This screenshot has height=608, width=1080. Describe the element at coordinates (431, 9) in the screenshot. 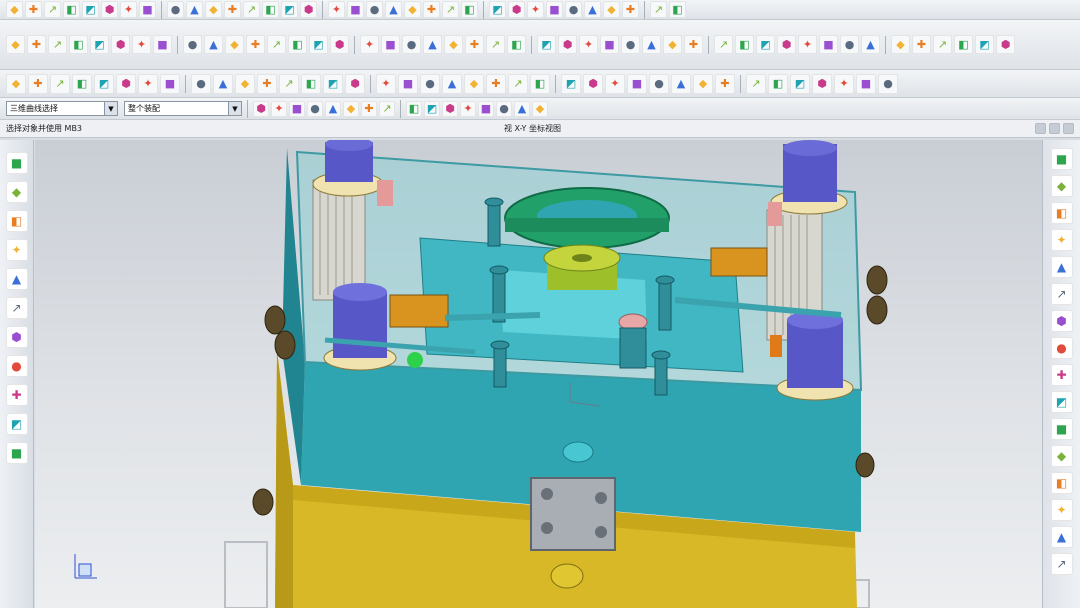

I see `sketch-icon: ✚` at that location.